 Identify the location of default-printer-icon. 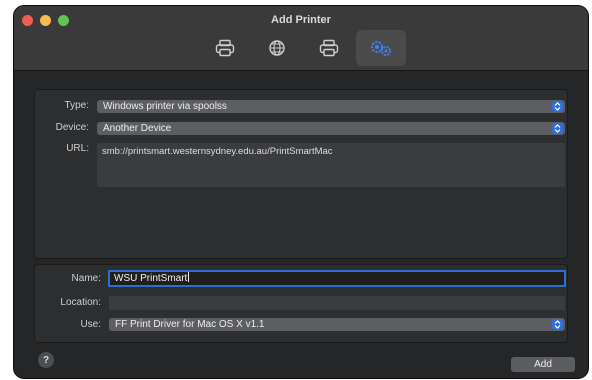
(225, 48).